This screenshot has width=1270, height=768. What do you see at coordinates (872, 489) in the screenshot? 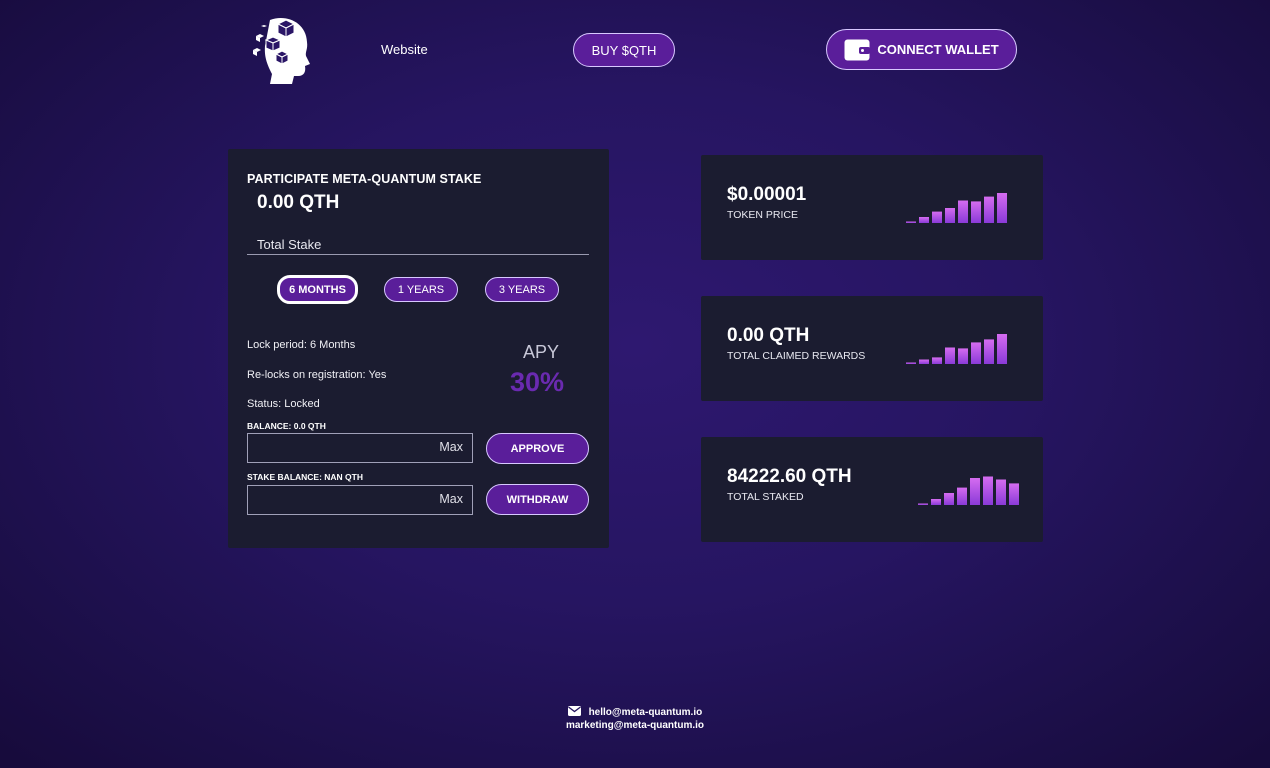
I see `total-staked-card: 84222.60 QTH TOTAL STAKED` at bounding box center [872, 489].